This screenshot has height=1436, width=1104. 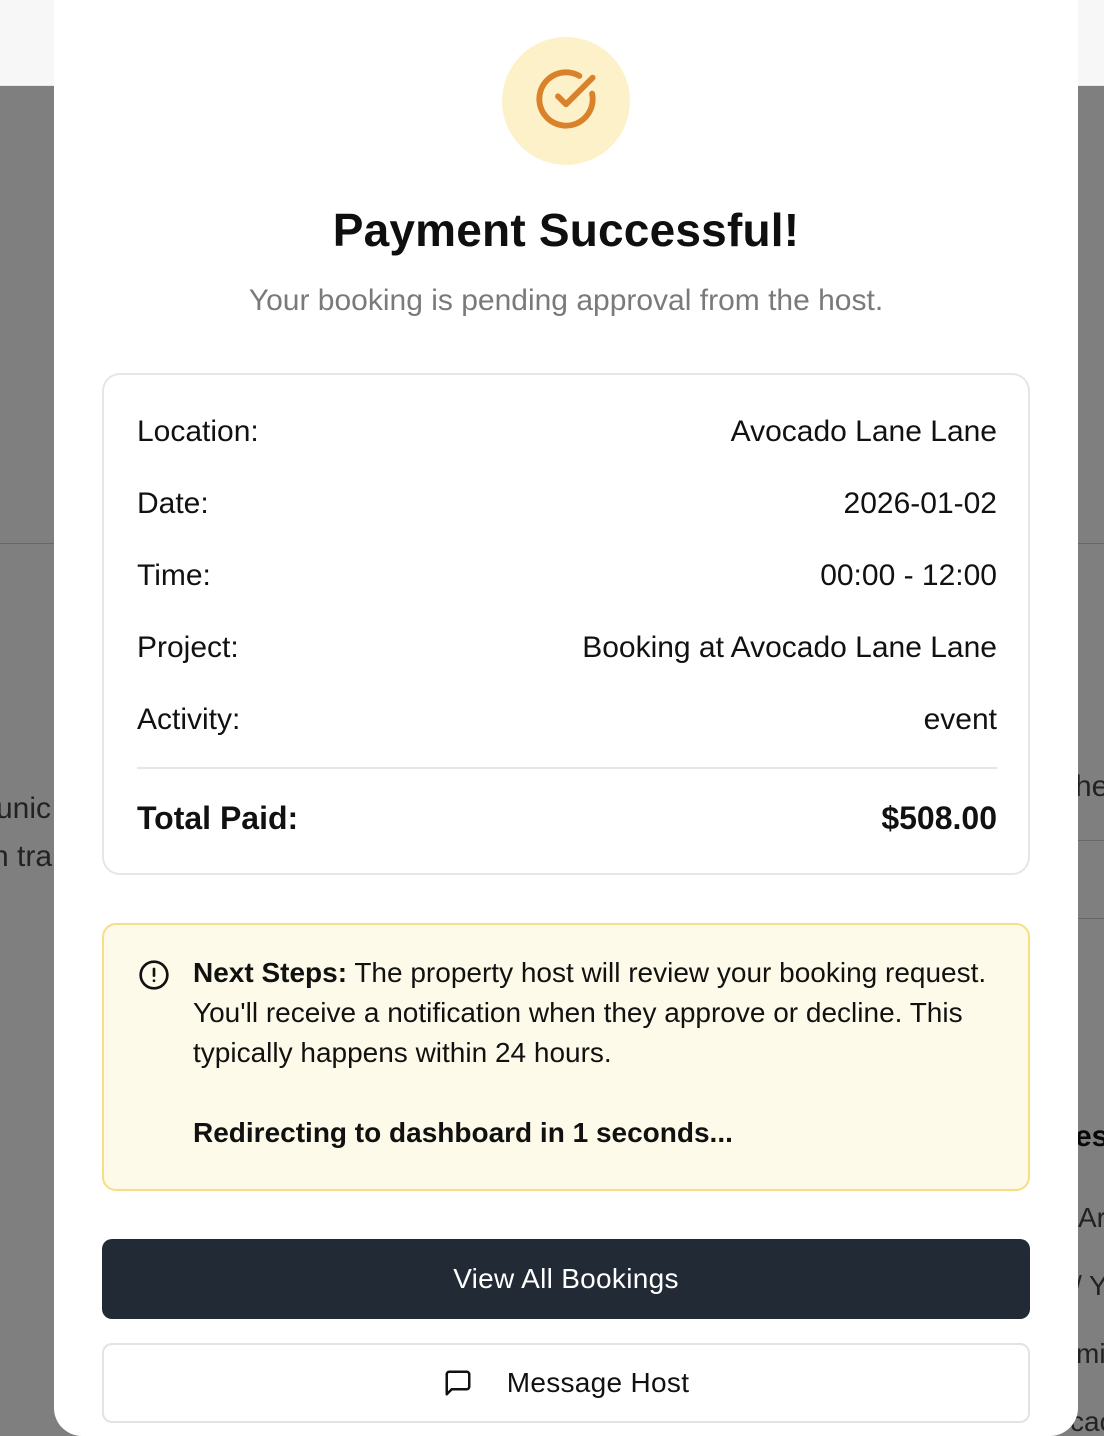 I want to click on check-circle-icon, so click(x=566, y=101).